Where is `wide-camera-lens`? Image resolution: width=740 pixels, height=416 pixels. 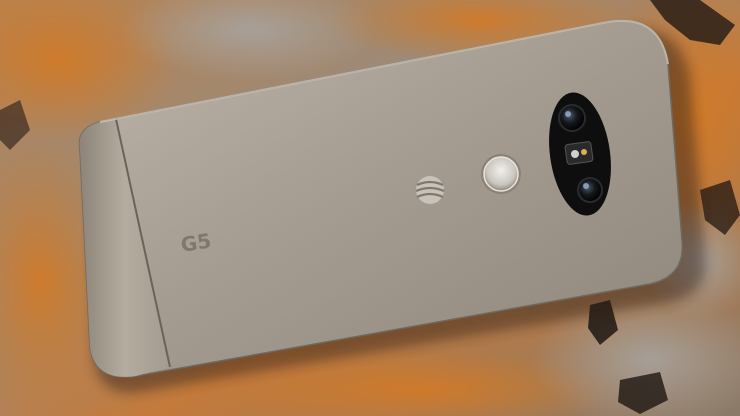
wide-camera-lens is located at coordinates (572, 118).